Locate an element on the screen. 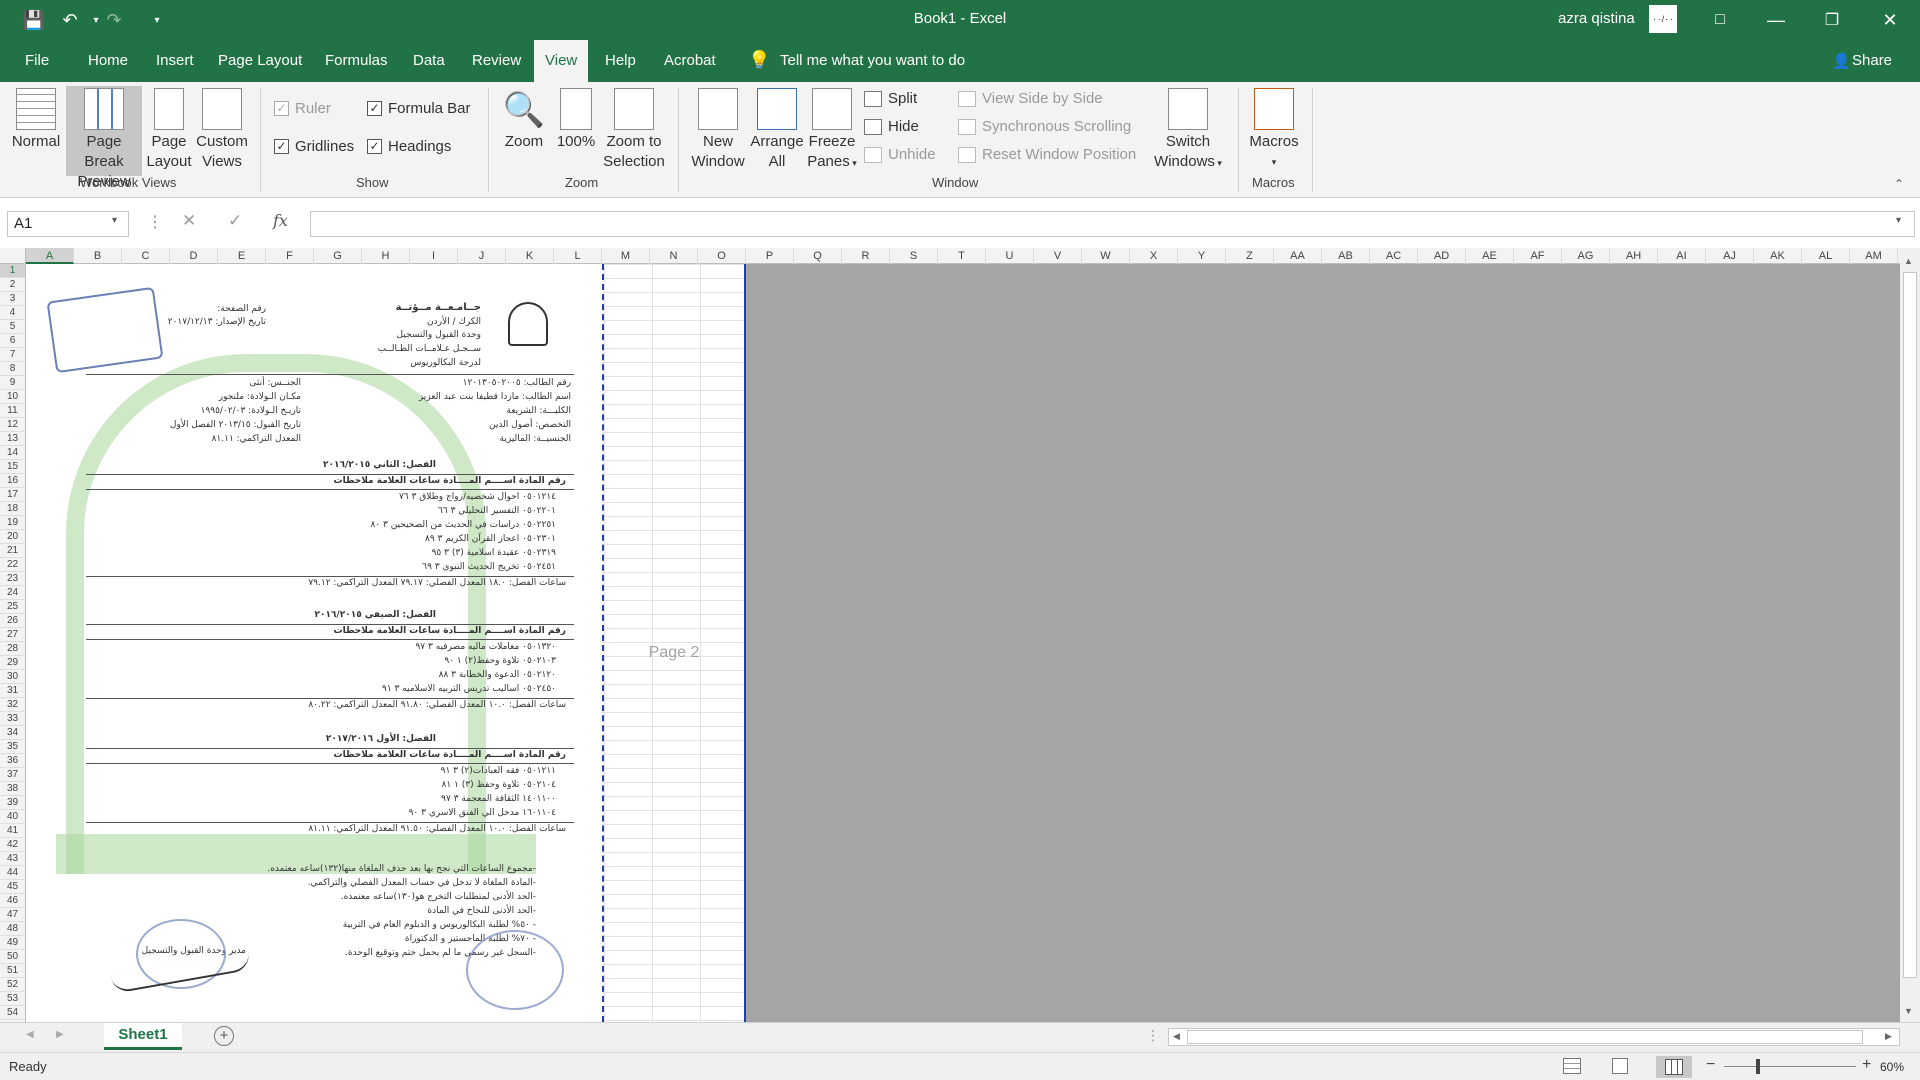  scroll-down-icon: ▼ is located at coordinates (1908, 1011).